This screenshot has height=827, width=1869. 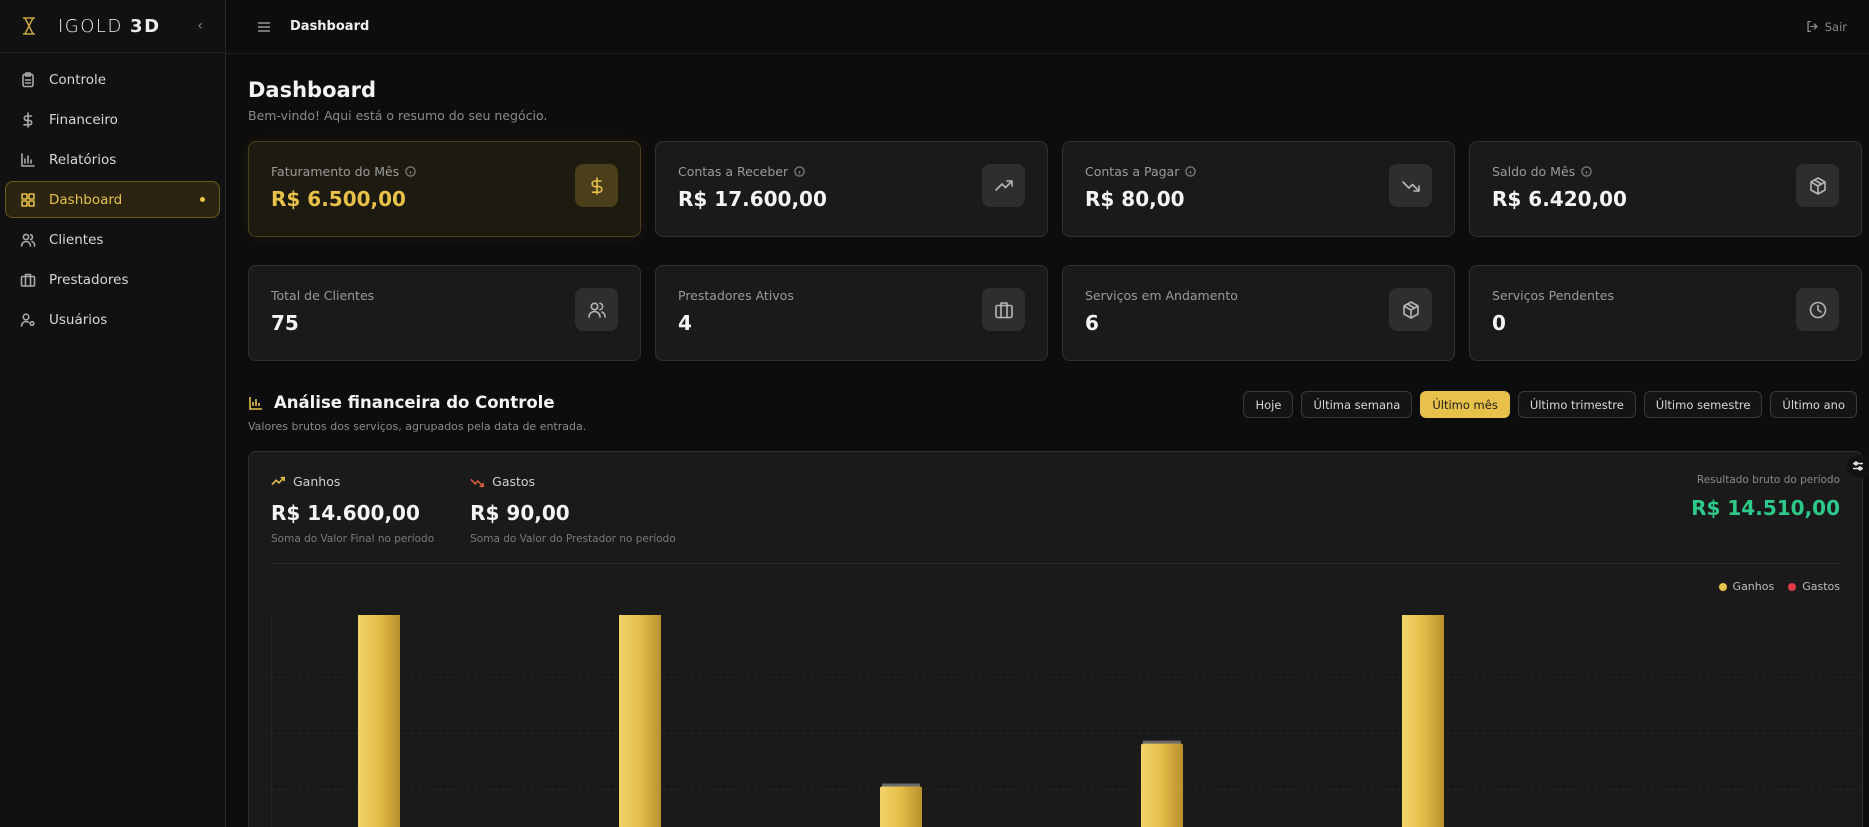 I want to click on card-value: R$ 80,00, so click(x=1135, y=199).